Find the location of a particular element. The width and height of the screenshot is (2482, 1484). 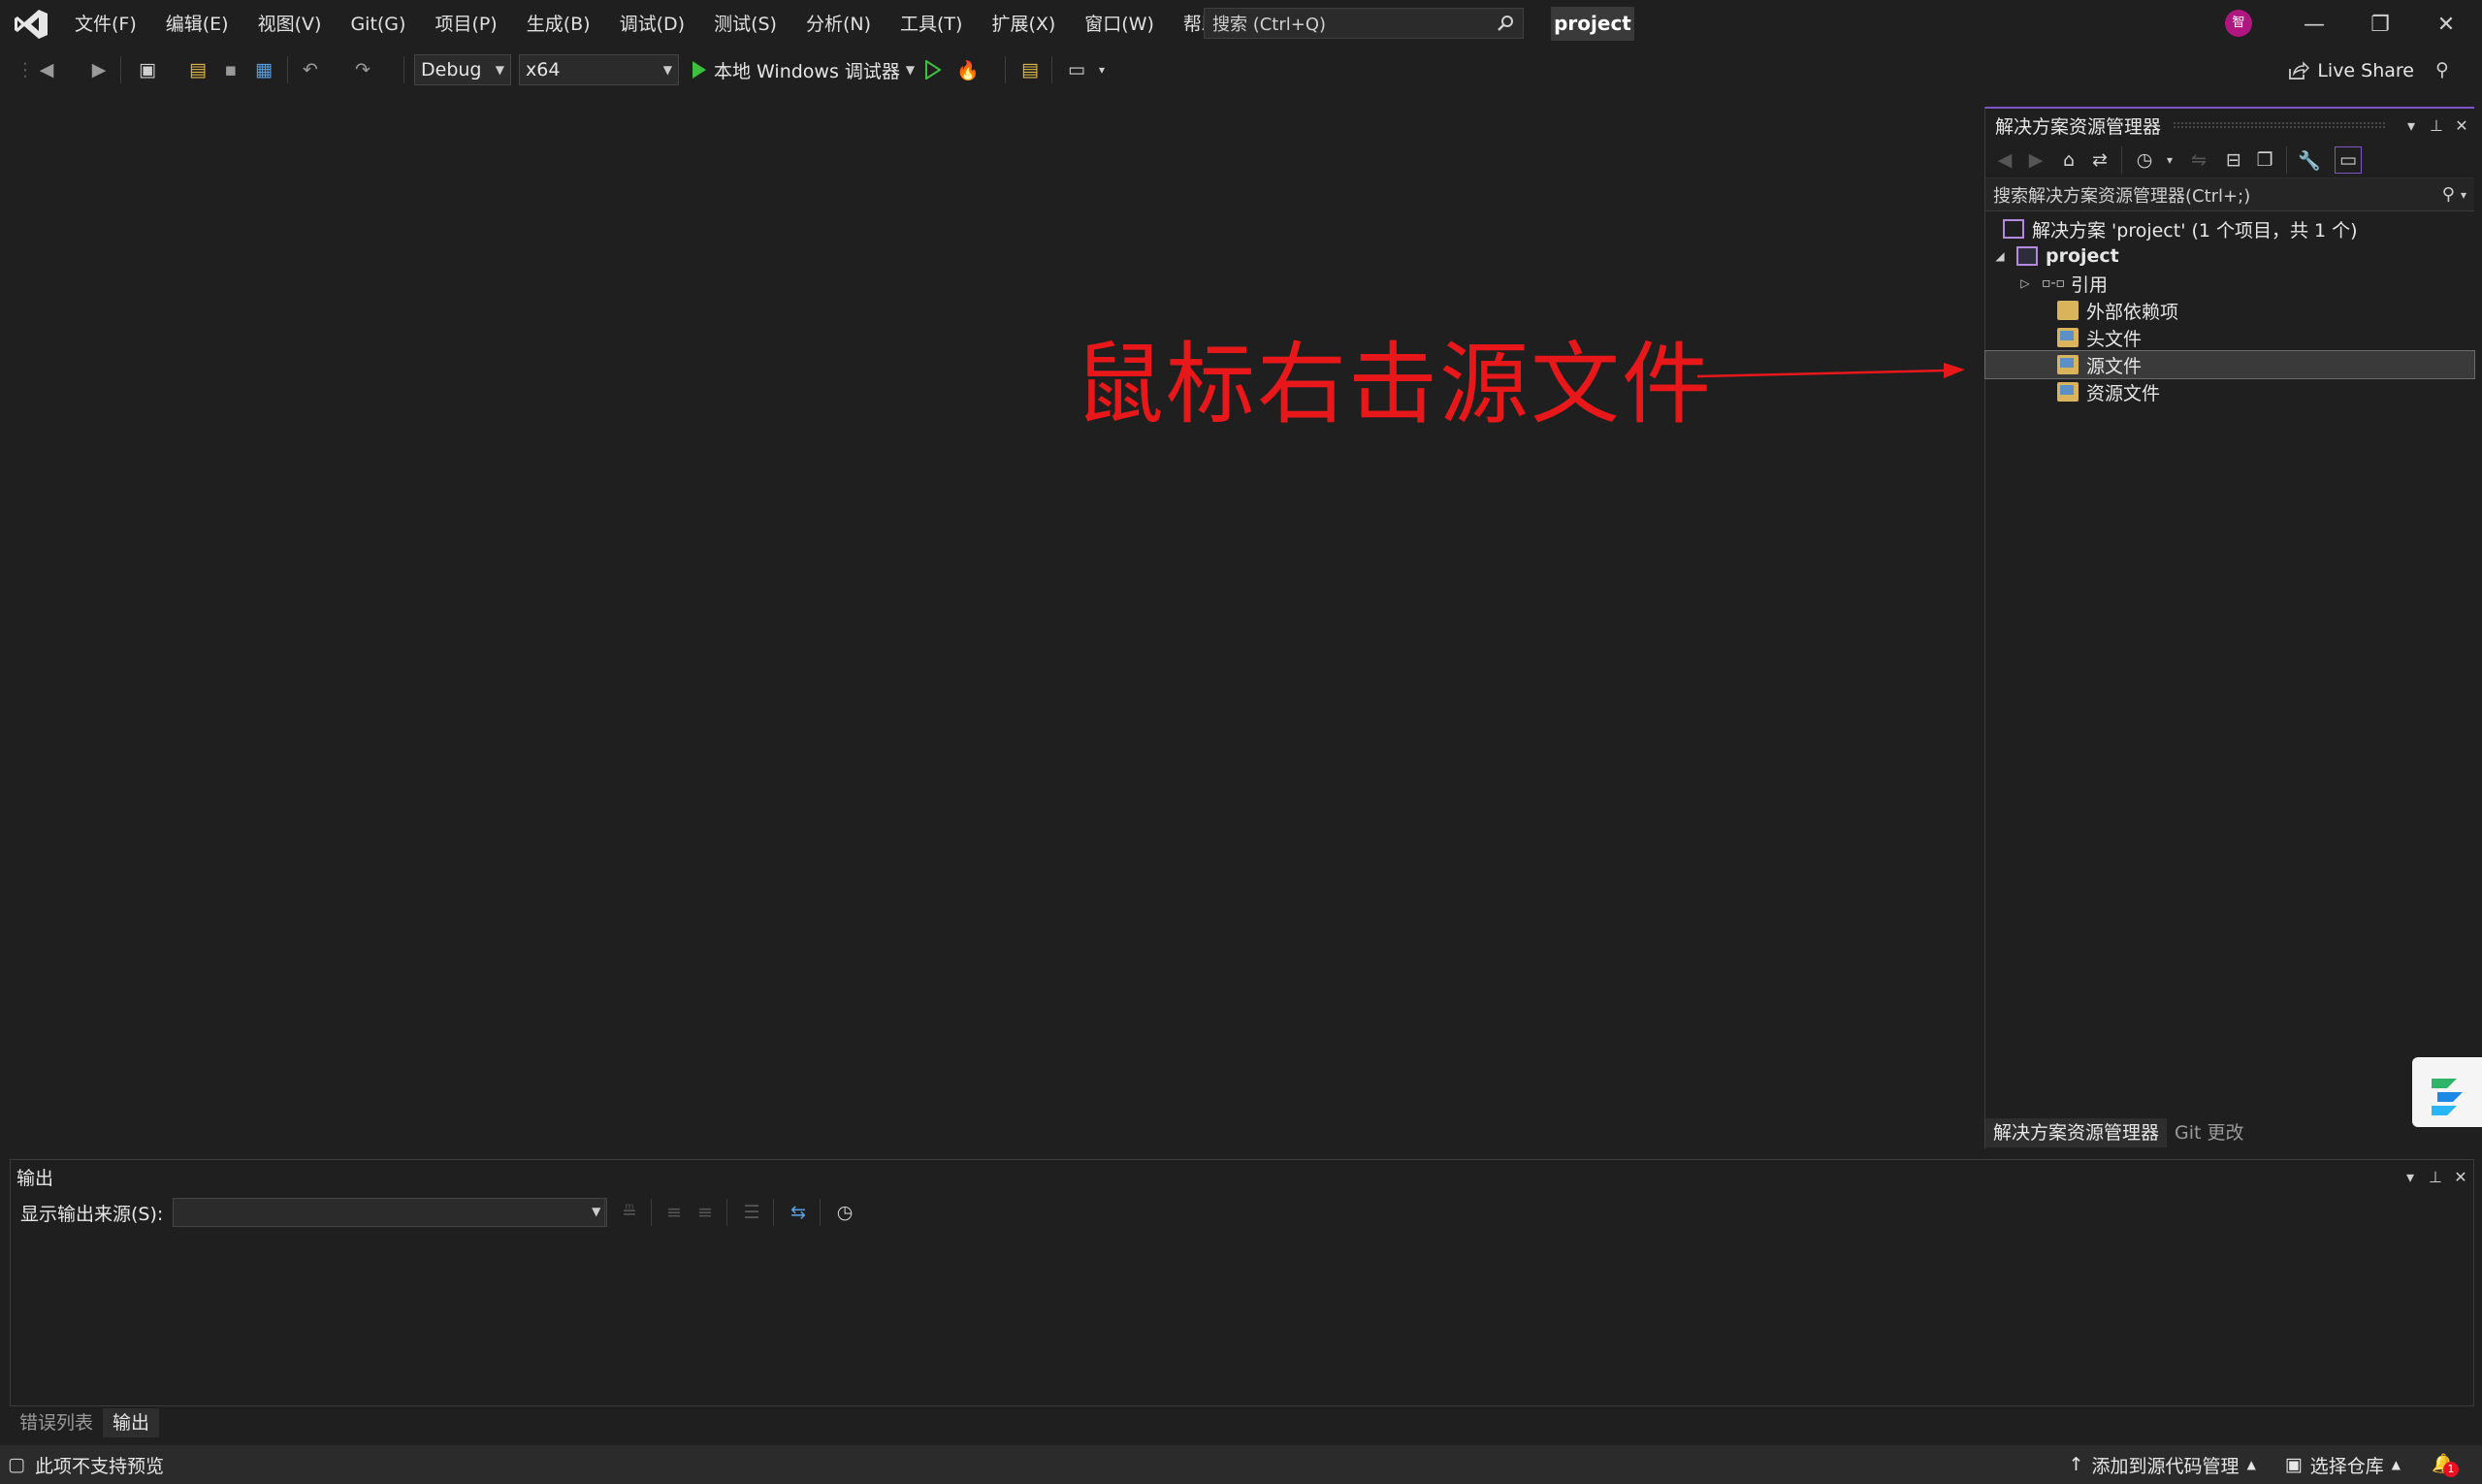

menu-tools: 工具(T) is located at coordinates (931, 24).